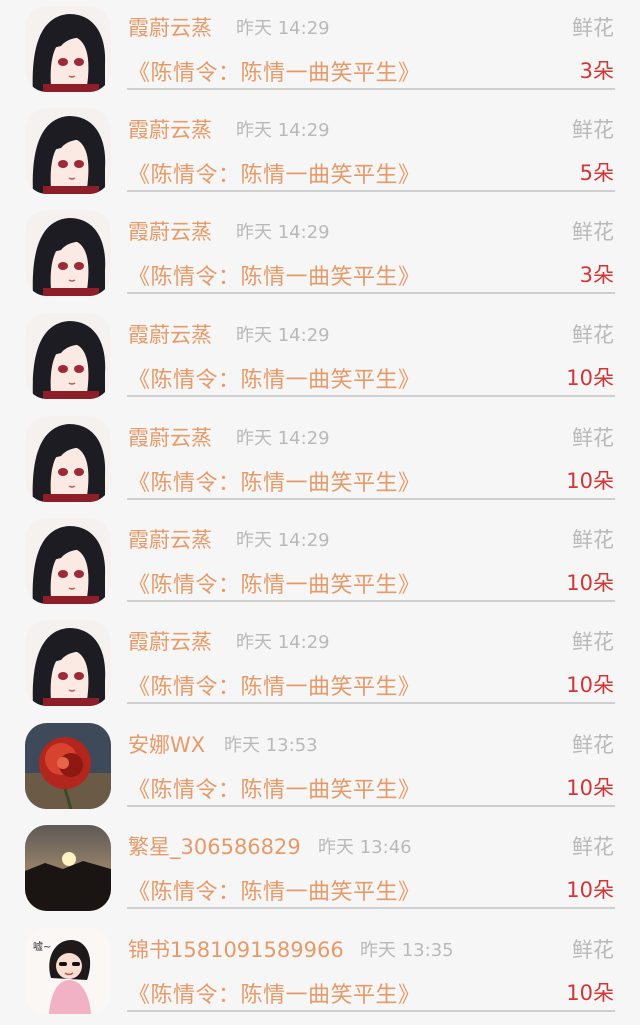 Image resolution: width=640 pixels, height=1025 pixels. I want to click on red-rose-avatar-icon, so click(68, 766).